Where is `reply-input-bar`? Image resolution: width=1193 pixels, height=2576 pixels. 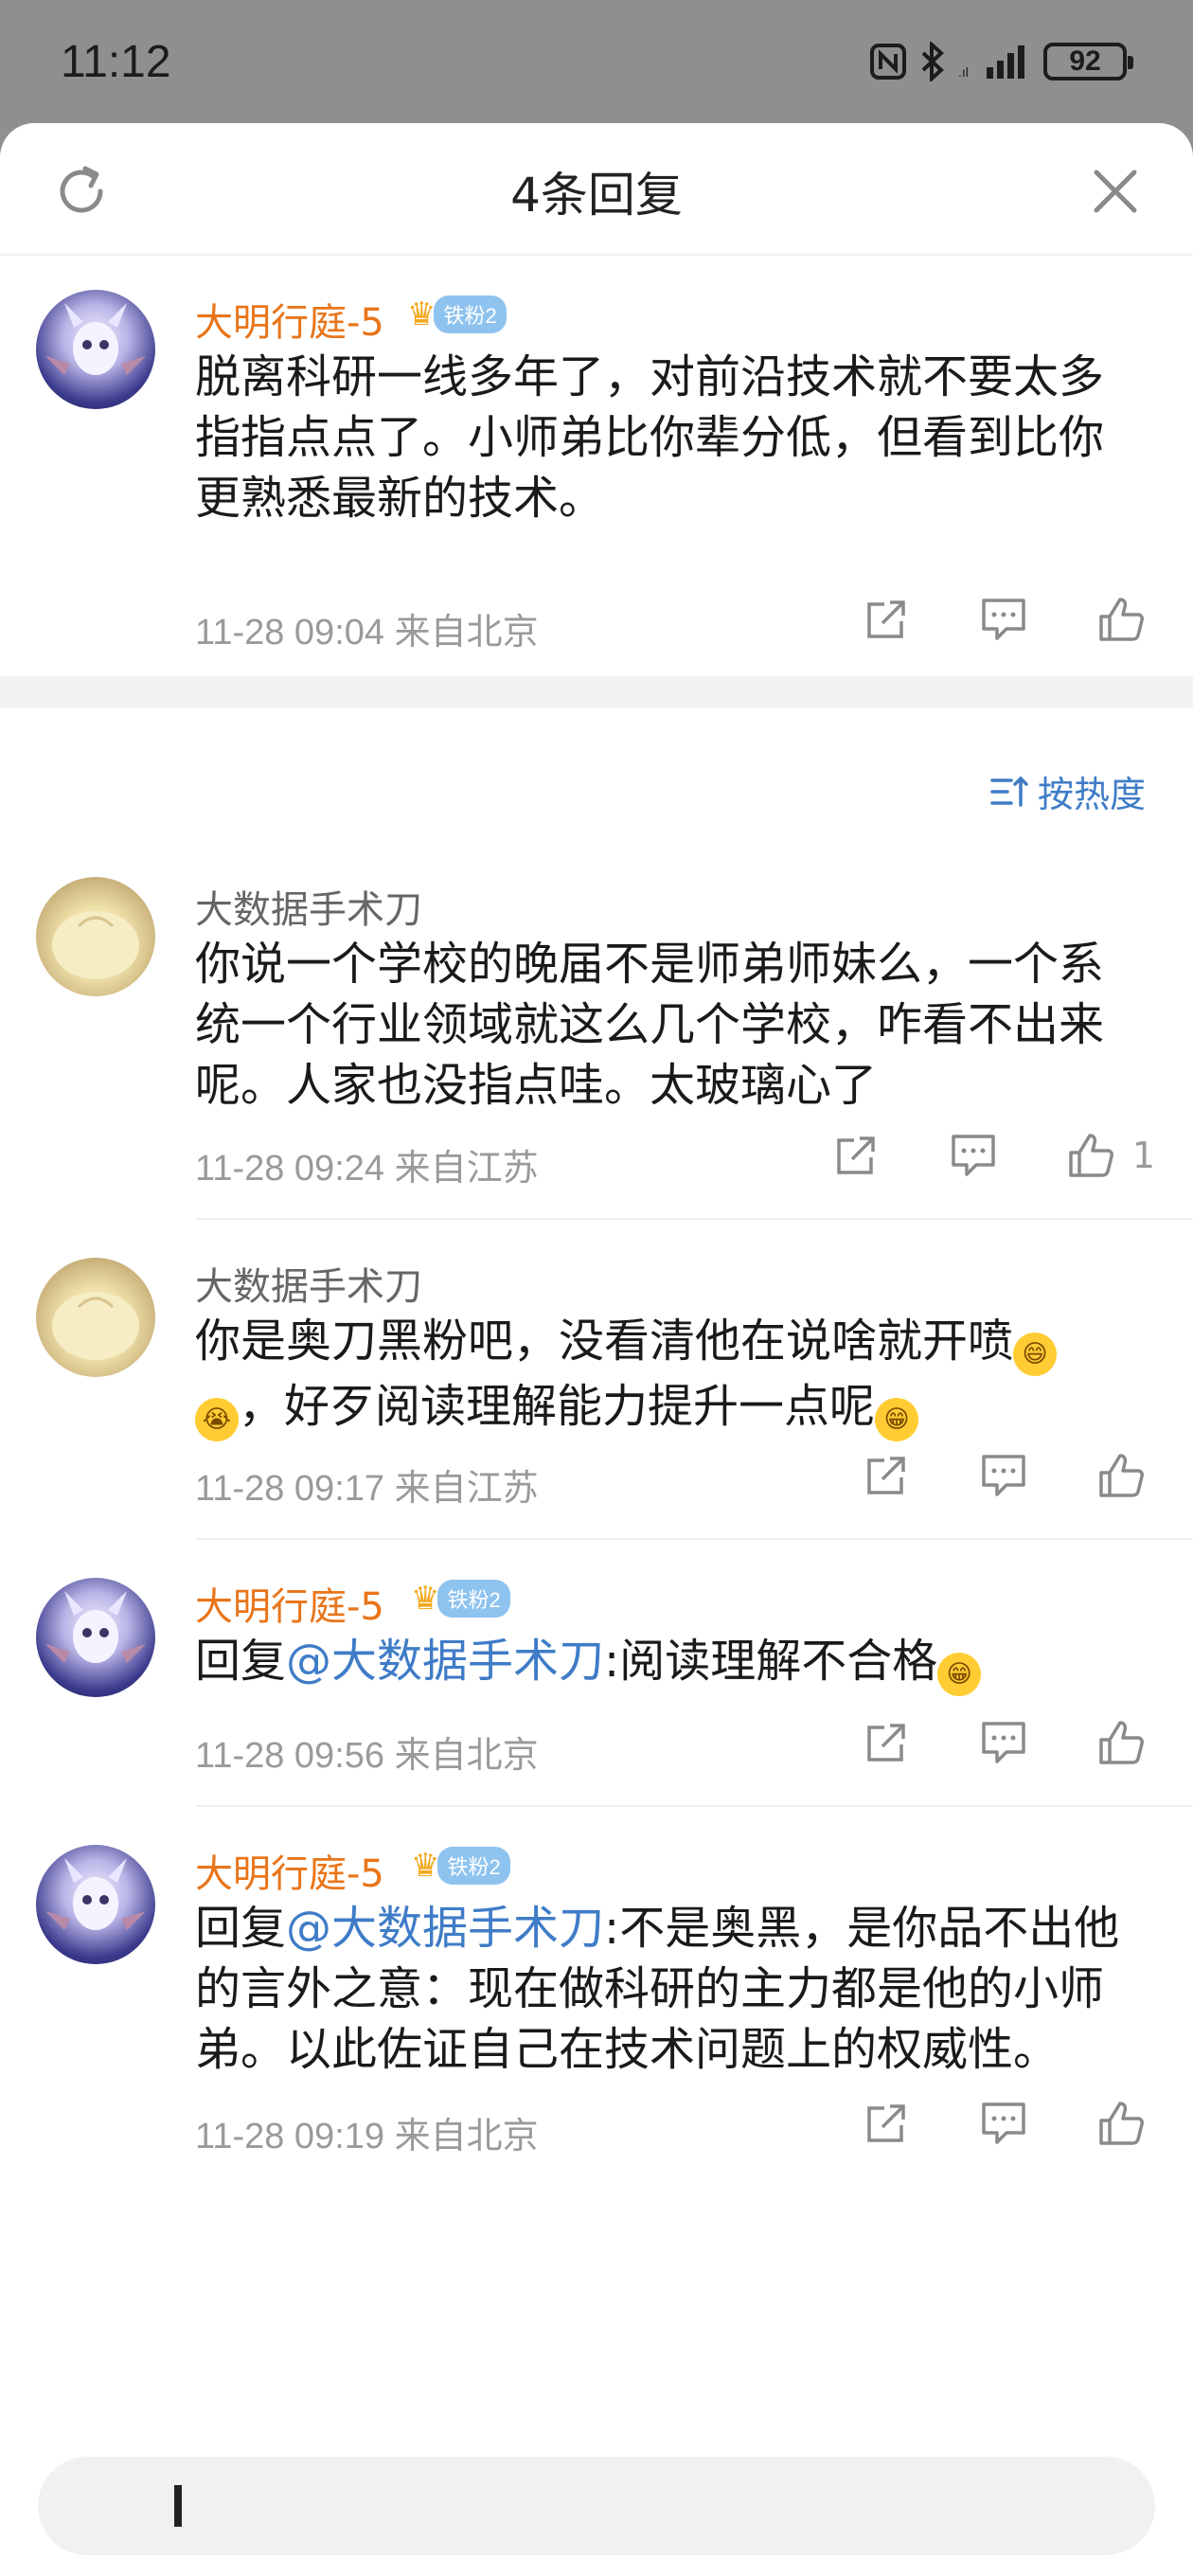 reply-input-bar is located at coordinates (596, 2506).